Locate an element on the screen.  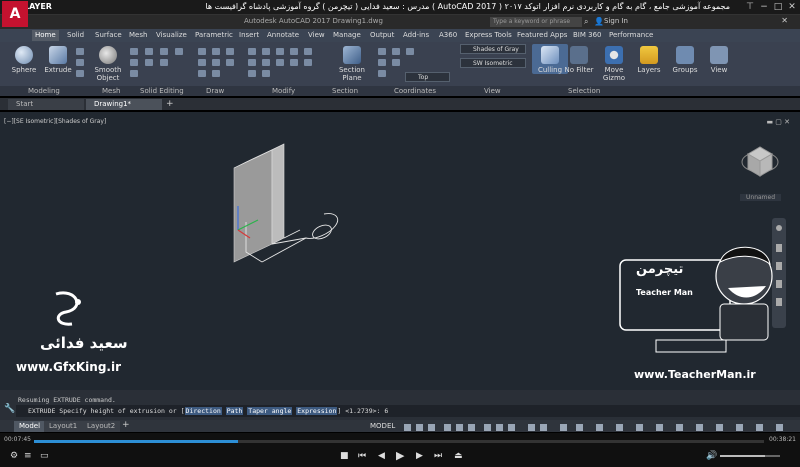
array-icon is located at coordinates (280, 62).